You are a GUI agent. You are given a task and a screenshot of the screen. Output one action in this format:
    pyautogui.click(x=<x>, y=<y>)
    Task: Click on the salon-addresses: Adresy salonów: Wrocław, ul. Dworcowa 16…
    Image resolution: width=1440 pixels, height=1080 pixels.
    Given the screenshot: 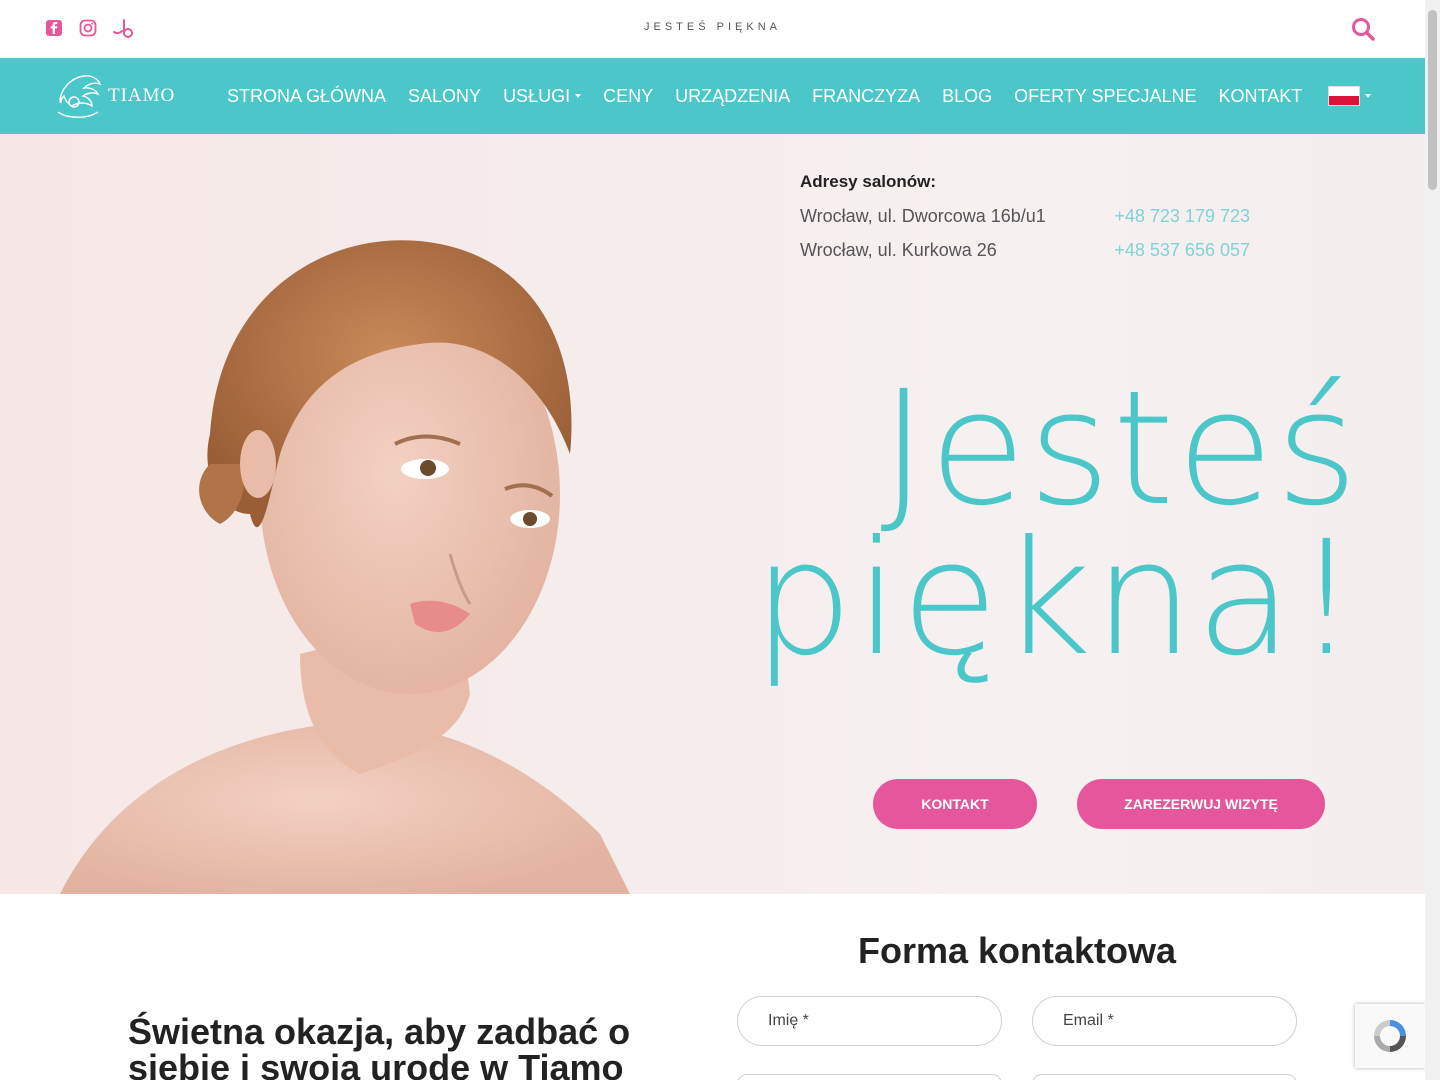 What is the action you would take?
    pyautogui.click(x=1025, y=223)
    